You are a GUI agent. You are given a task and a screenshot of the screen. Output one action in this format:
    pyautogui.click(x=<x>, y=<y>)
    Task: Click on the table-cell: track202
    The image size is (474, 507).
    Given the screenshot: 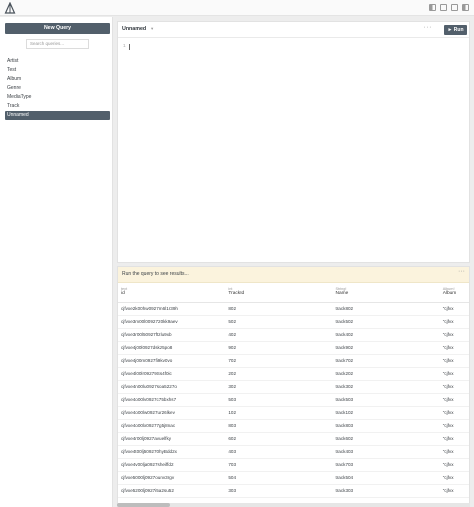 What is the action you would take?
    pyautogui.click(x=386, y=374)
    